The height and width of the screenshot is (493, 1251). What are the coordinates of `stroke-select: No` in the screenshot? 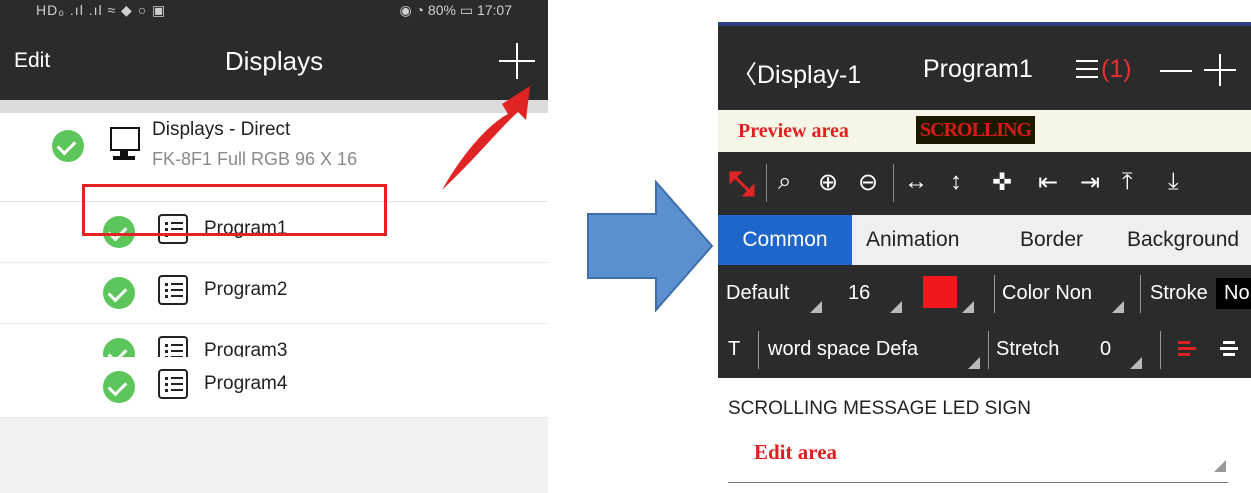 It's located at (1233, 293).